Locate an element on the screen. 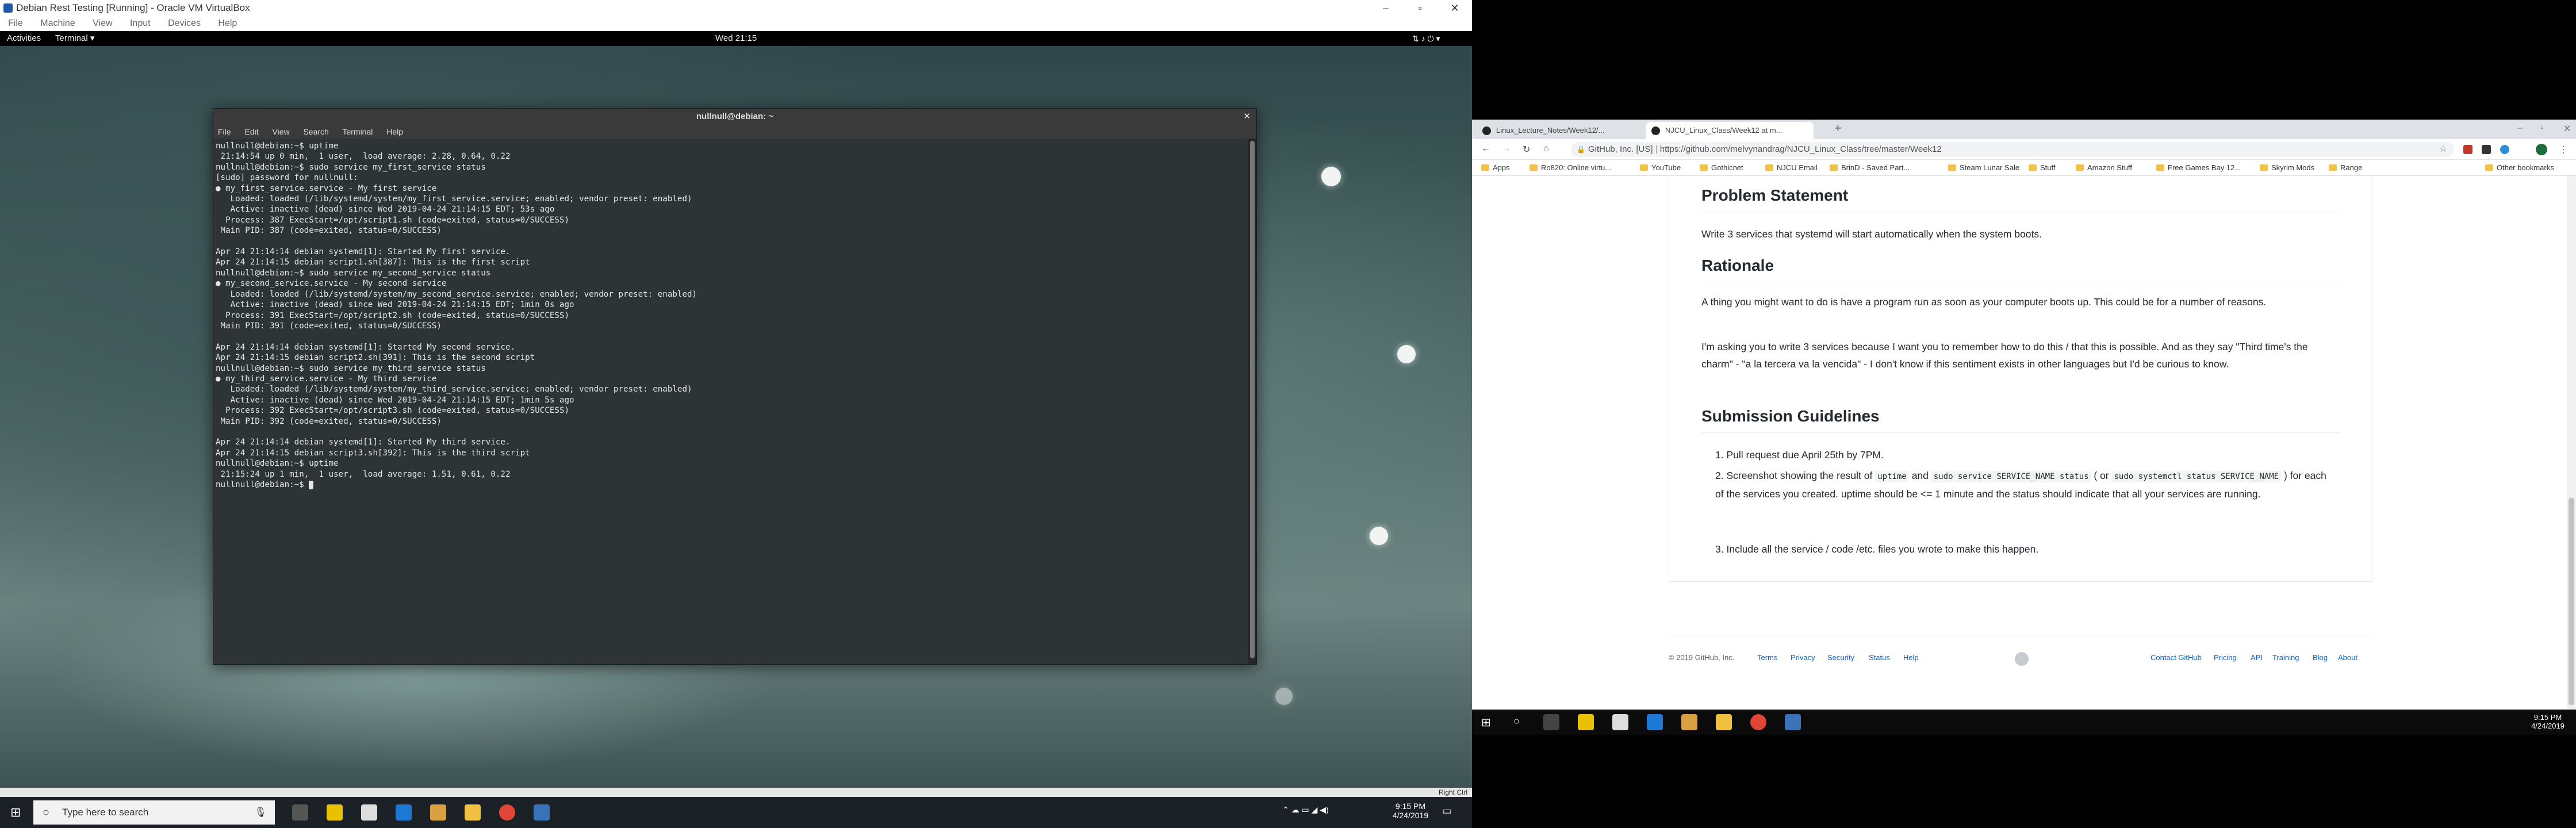 The image size is (2576, 828). profile-avatar is located at coordinates (2541, 149).